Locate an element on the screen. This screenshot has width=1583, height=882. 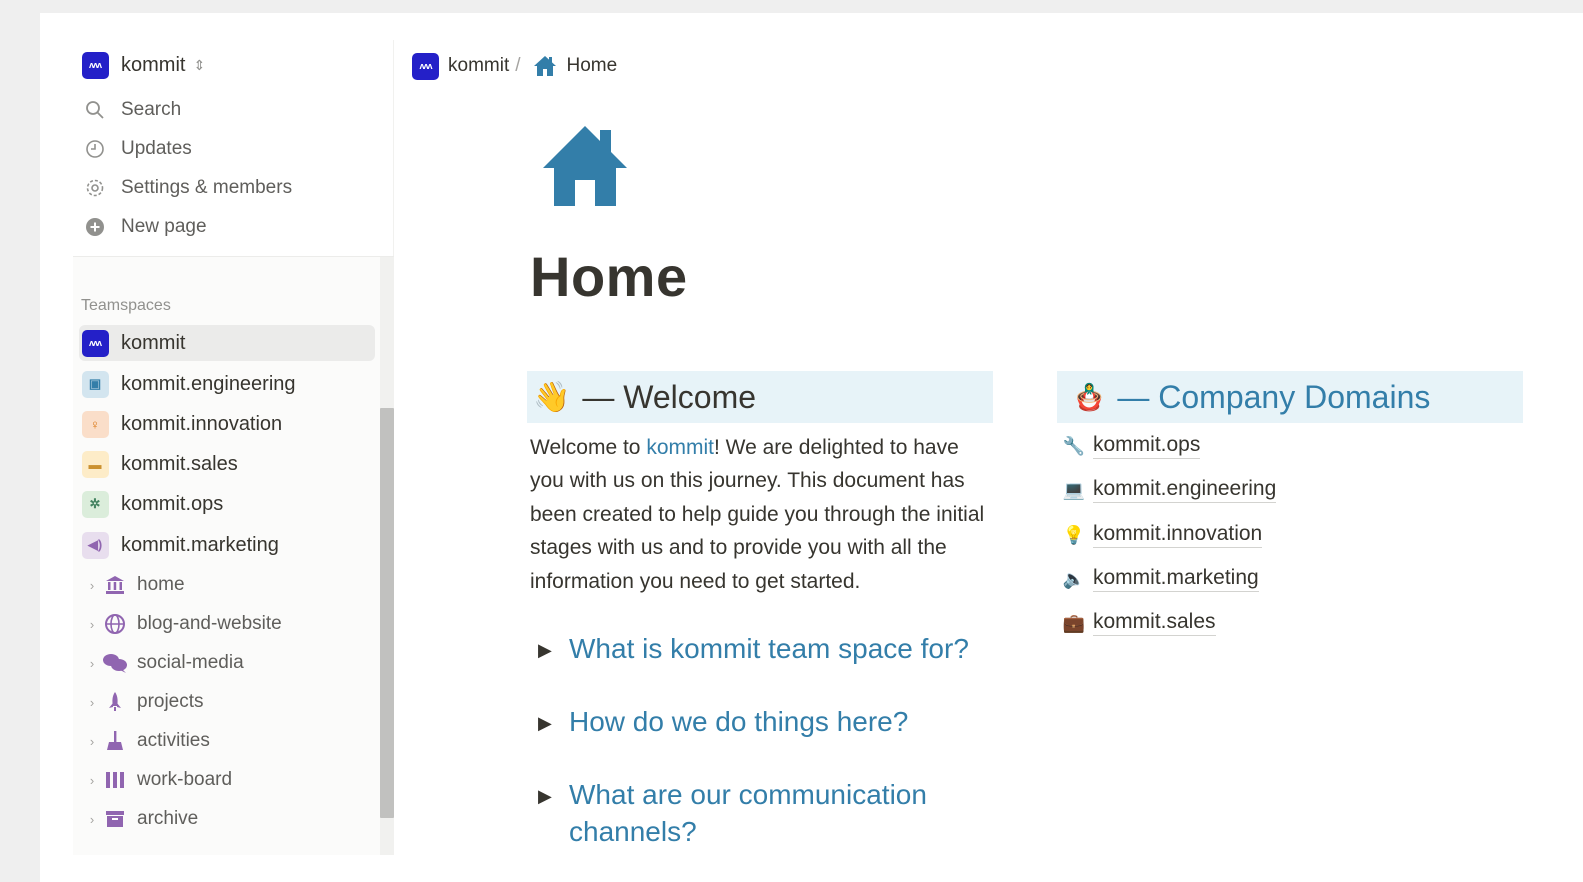
domain-label: kommit.marketing is located at coordinates (1176, 579).